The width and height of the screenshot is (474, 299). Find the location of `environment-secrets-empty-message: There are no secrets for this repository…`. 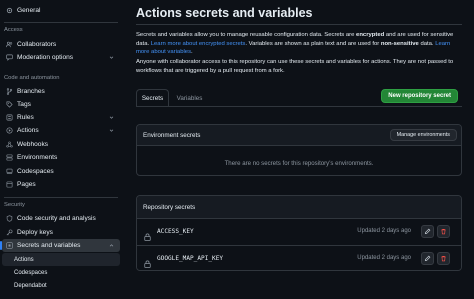

environment-secrets-empty-message: There are no secrets for this repository… is located at coordinates (299, 163).